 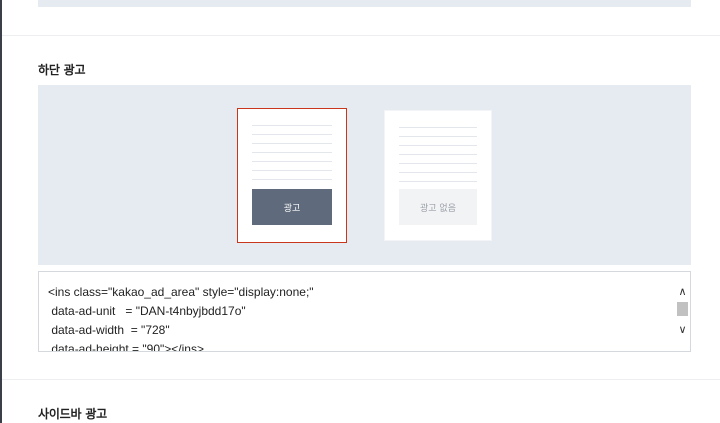 I want to click on scroll-down-icon: ∨, so click(x=682, y=329).